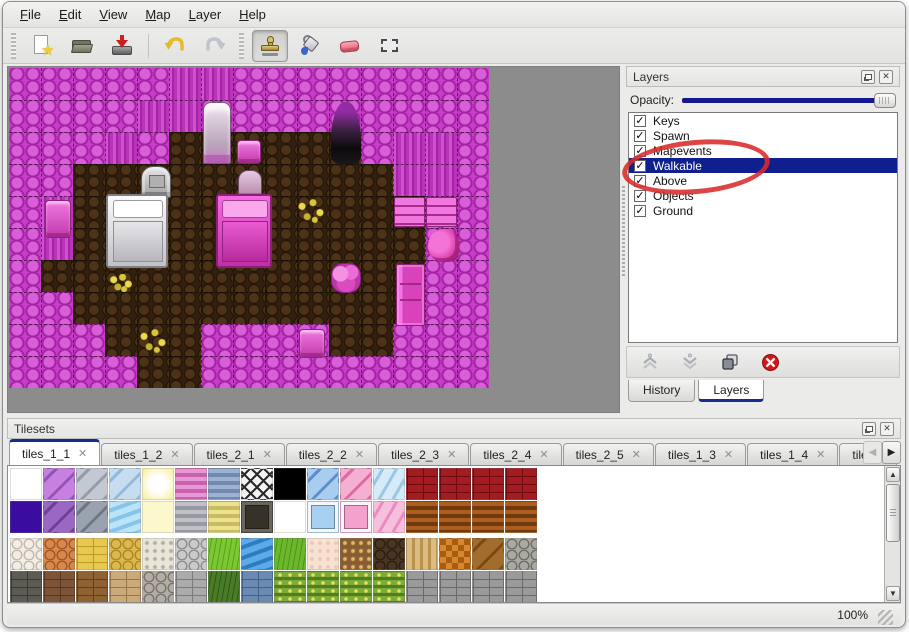  What do you see at coordinates (770, 362) in the screenshot?
I see `delete-layer-button` at bounding box center [770, 362].